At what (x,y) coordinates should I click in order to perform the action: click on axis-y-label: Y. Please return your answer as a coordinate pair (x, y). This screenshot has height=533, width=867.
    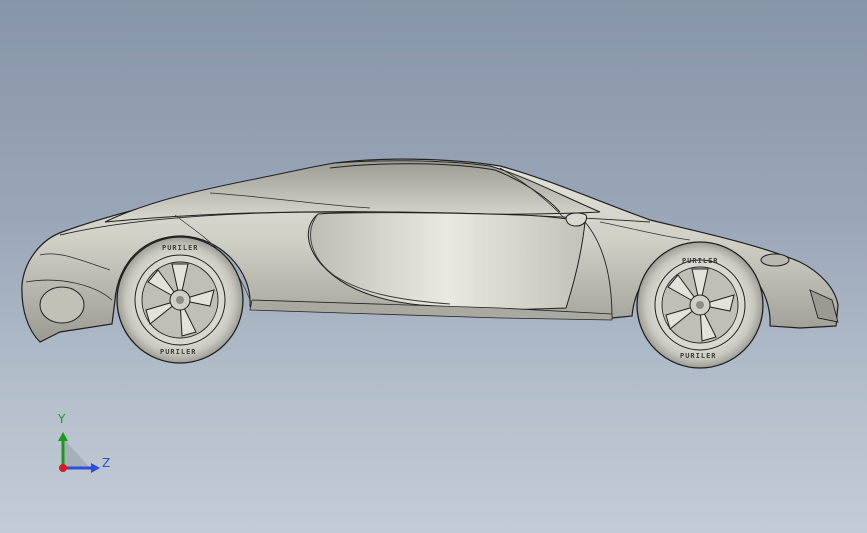
    Looking at the image, I should click on (62, 419).